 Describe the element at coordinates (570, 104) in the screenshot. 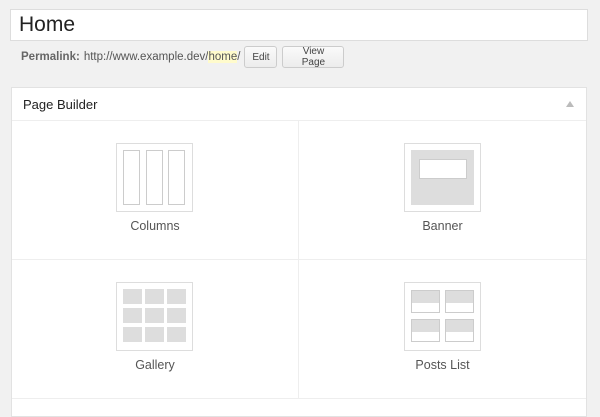

I see `triangle-up-icon` at that location.